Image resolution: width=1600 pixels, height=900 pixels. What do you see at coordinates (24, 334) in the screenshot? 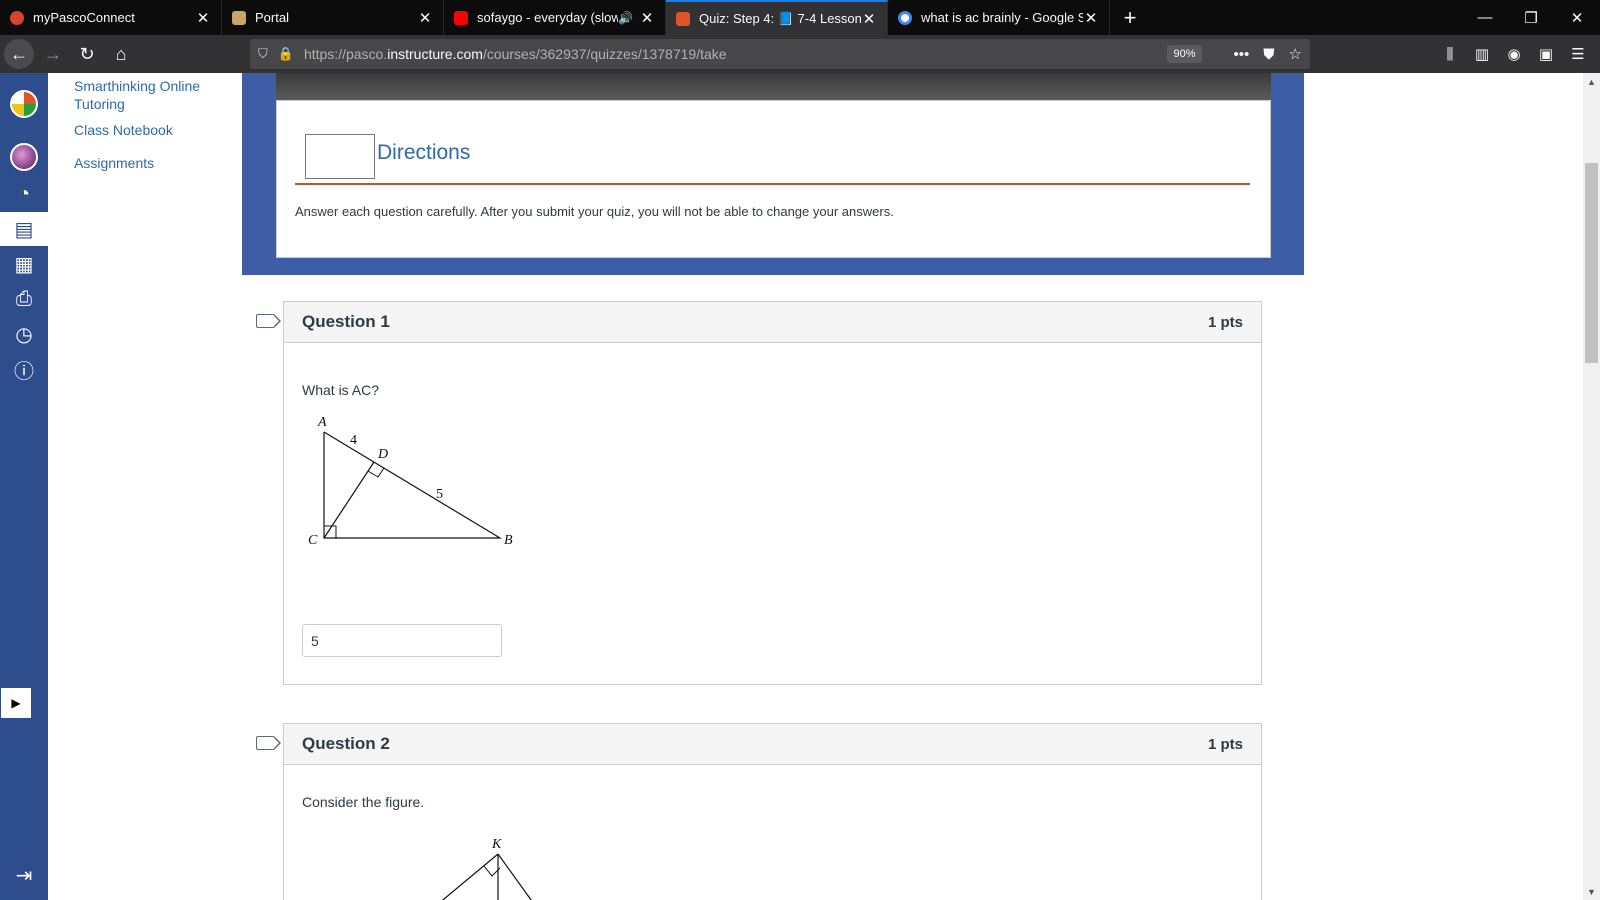
I see `history-clock-icon: ◷` at bounding box center [24, 334].